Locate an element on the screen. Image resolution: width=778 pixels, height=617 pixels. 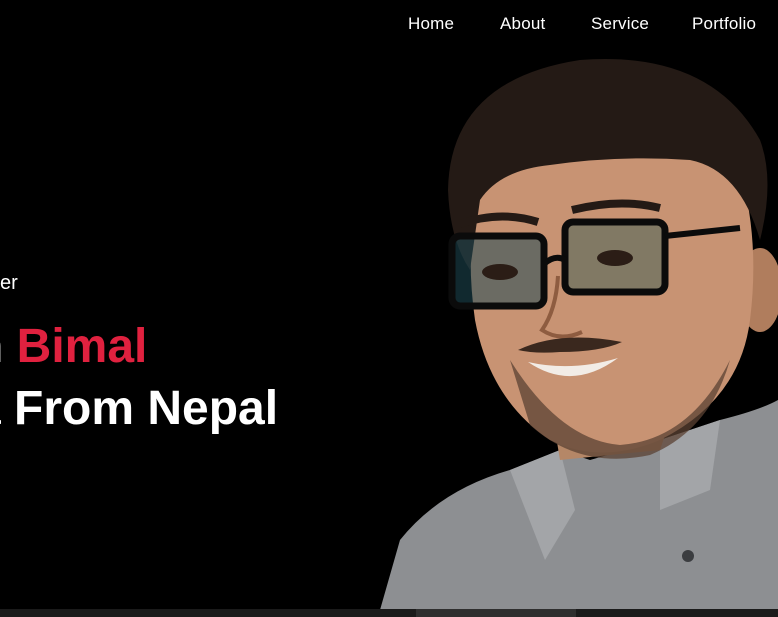
headline-line-2: a From Nepal is located at coordinates (139, 409).